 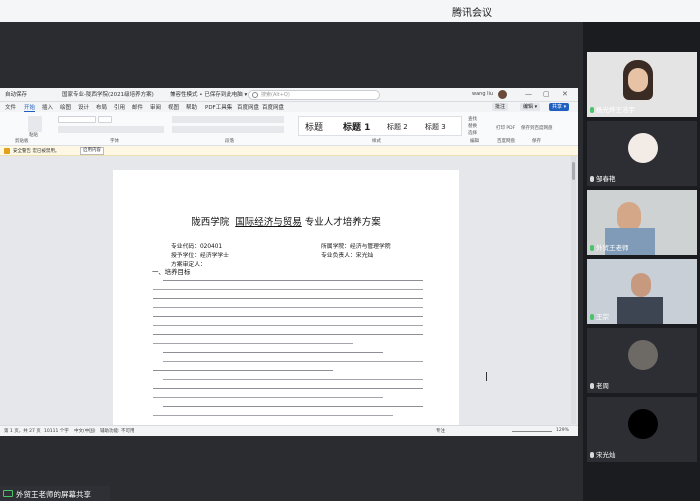 I want to click on font-size-select, so click(x=105, y=119).